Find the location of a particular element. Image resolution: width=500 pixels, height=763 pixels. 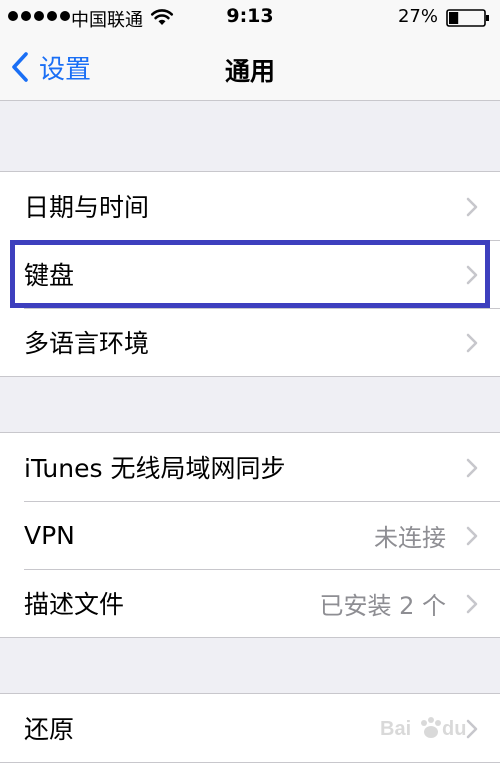

row-keyboard: 键盘 is located at coordinates (250, 274).